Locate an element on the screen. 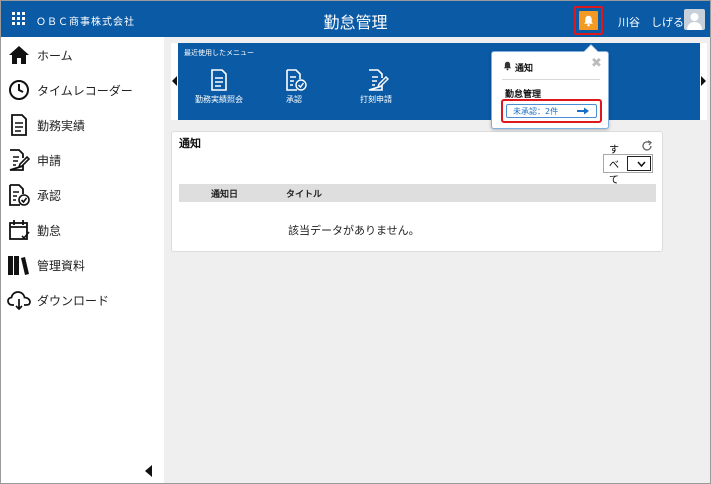 The height and width of the screenshot is (484, 711). recent-item-stamp-request: 打刻申請 is located at coordinates (376, 87).